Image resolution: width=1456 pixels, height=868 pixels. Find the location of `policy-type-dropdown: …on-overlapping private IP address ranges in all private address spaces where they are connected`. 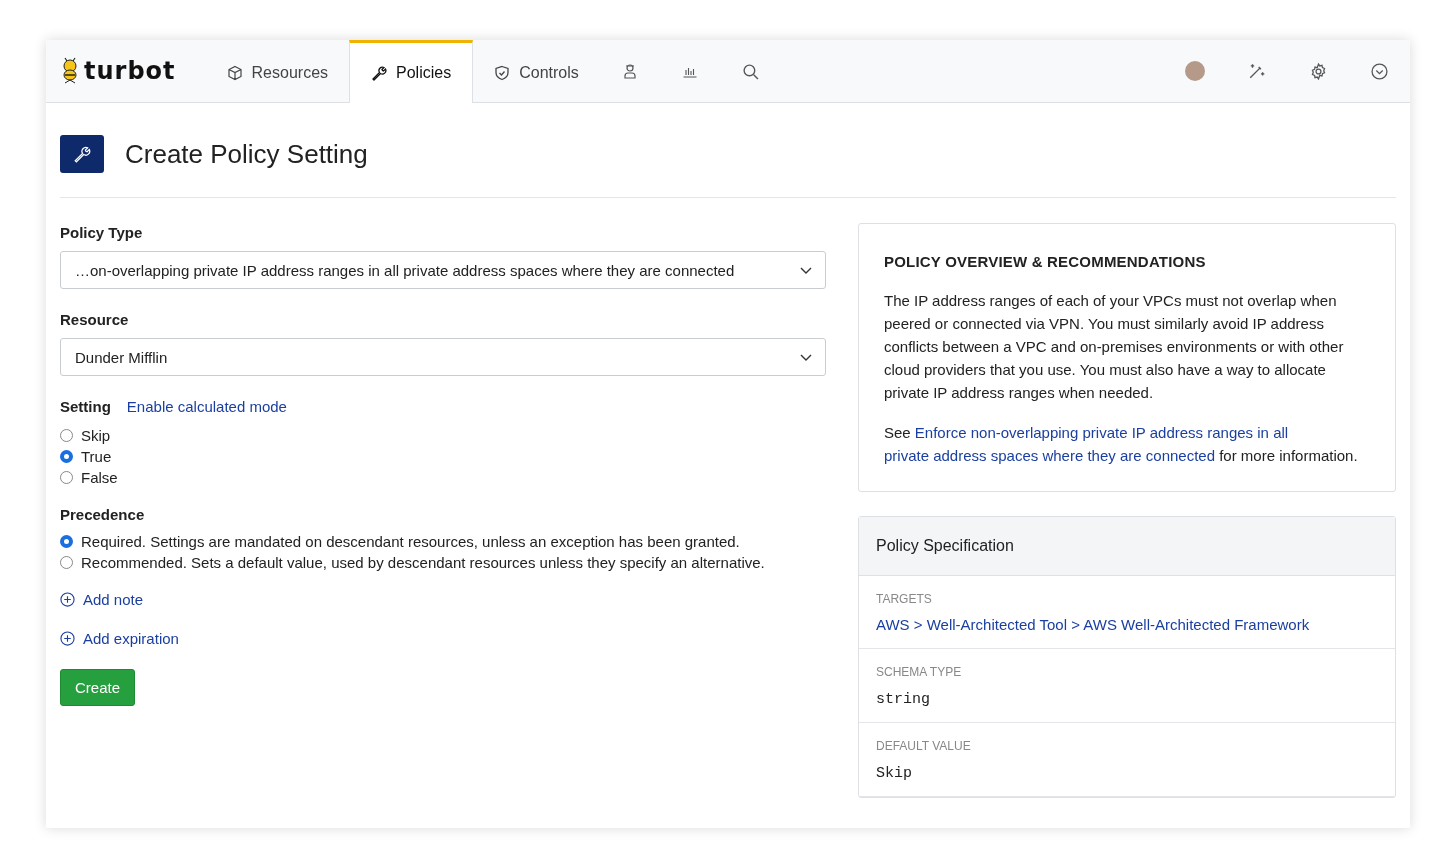

policy-type-dropdown: …on-overlapping private IP address ranges in all private address spaces where they are connected is located at coordinates (443, 270).